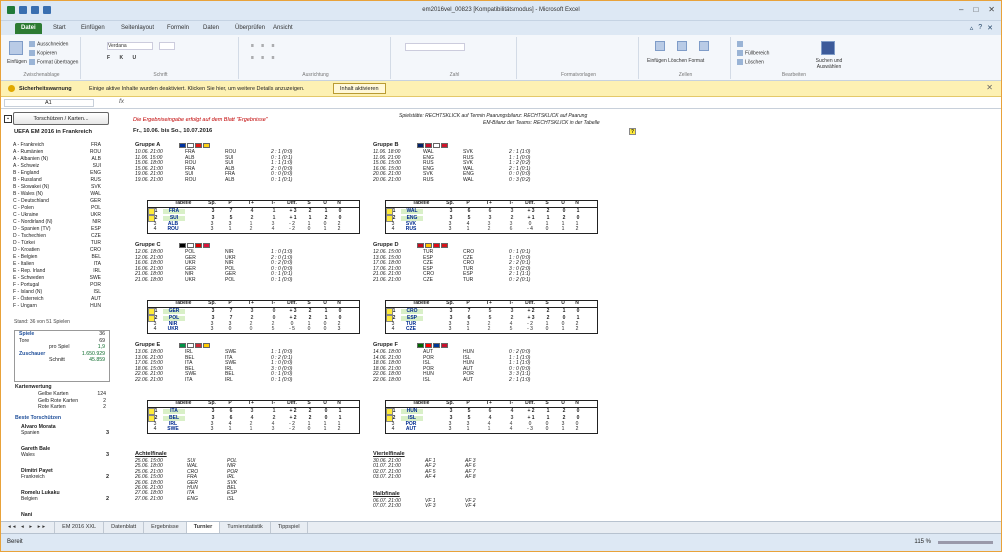 This screenshot has width=1002, height=552. I want to click on tab-formulas: Formeln, so click(178, 28).